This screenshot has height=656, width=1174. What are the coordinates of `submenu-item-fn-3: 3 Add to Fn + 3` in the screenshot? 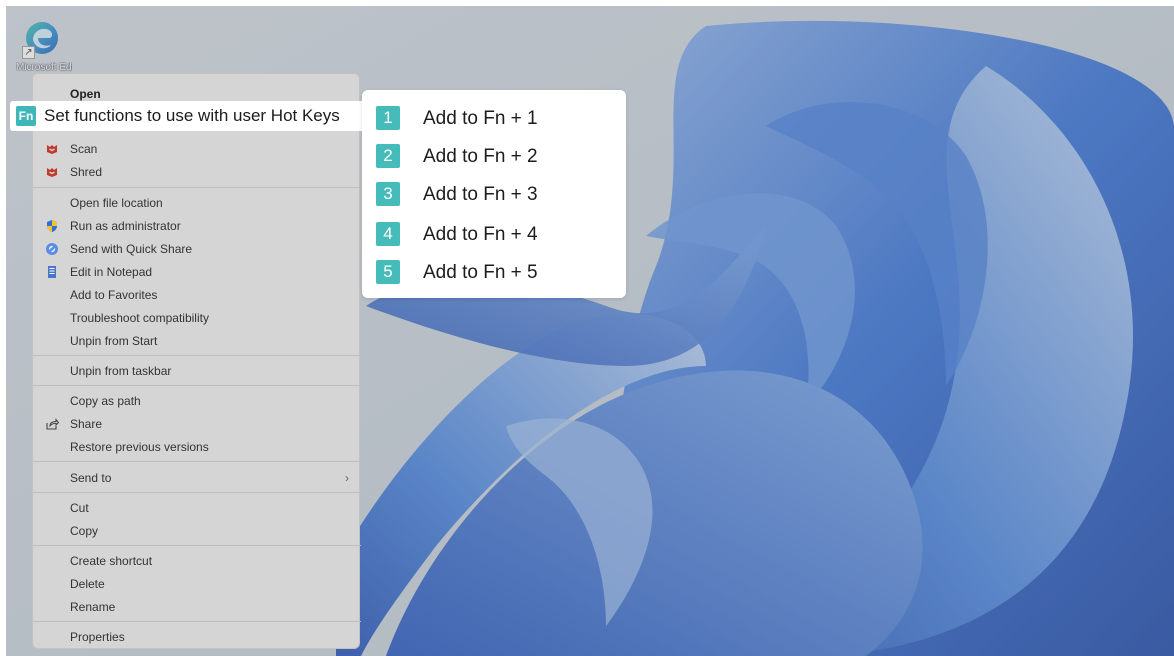 It's located at (496, 195).